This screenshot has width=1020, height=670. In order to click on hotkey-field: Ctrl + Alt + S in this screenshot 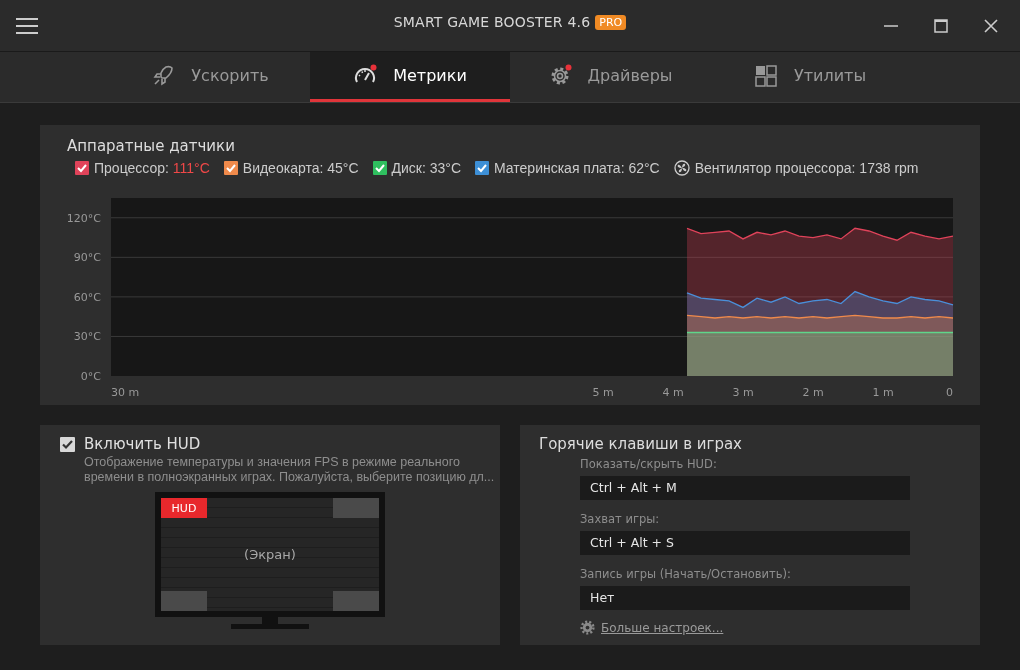, I will do `click(745, 543)`.